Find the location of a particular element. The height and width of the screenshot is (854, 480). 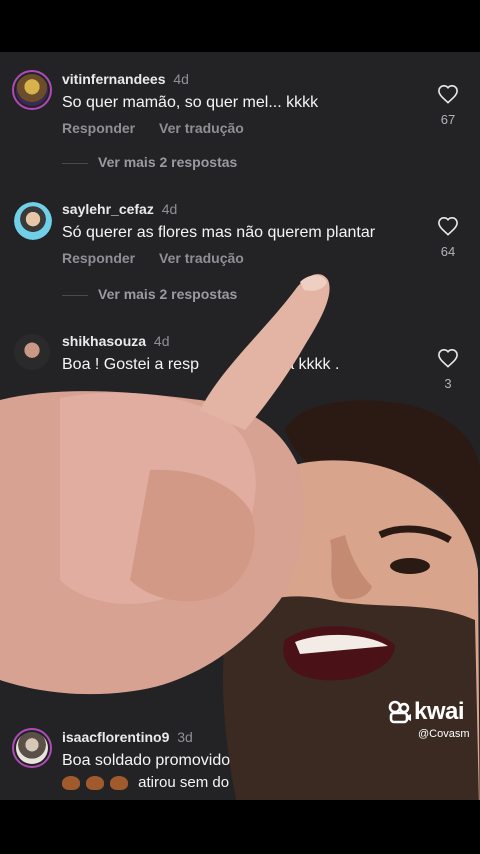

comment-username: isaacflorentino9 is located at coordinates (115, 737).